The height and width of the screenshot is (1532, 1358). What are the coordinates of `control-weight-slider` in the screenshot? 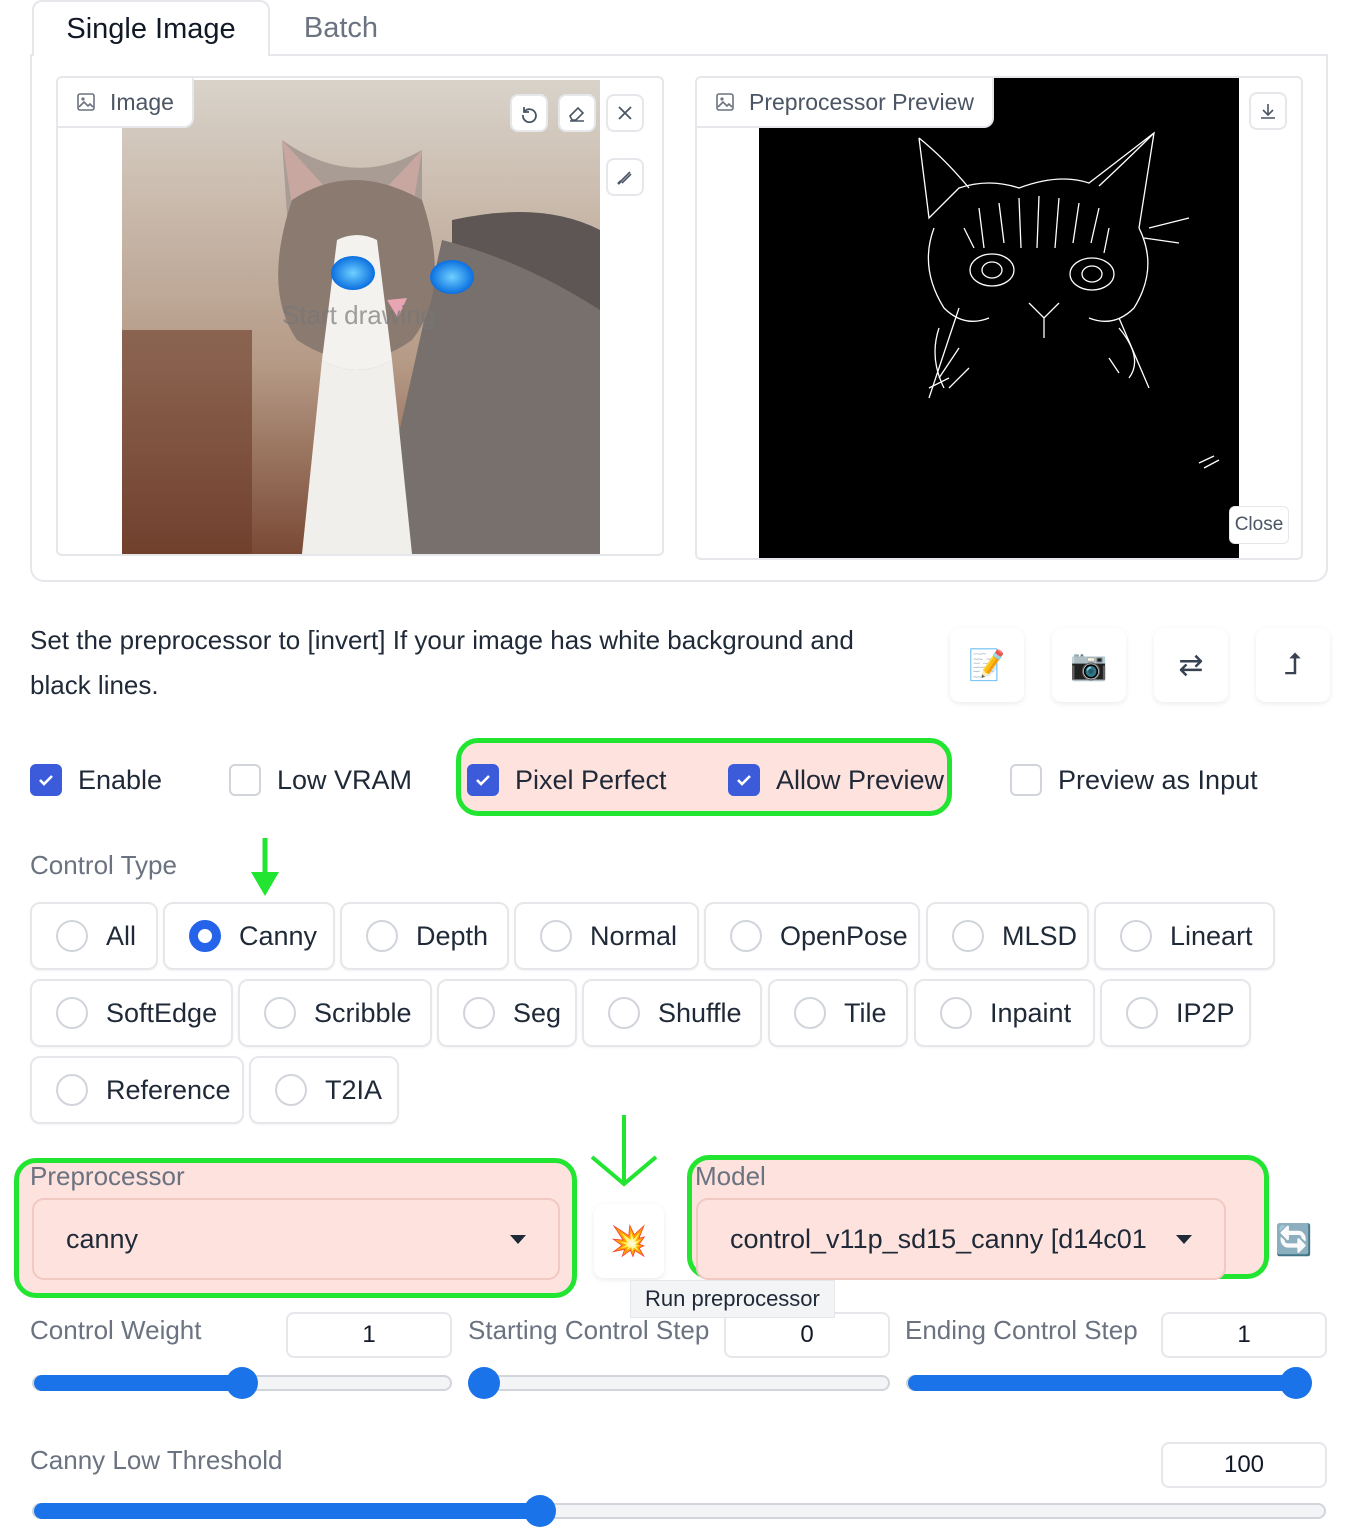 It's located at (242, 1383).